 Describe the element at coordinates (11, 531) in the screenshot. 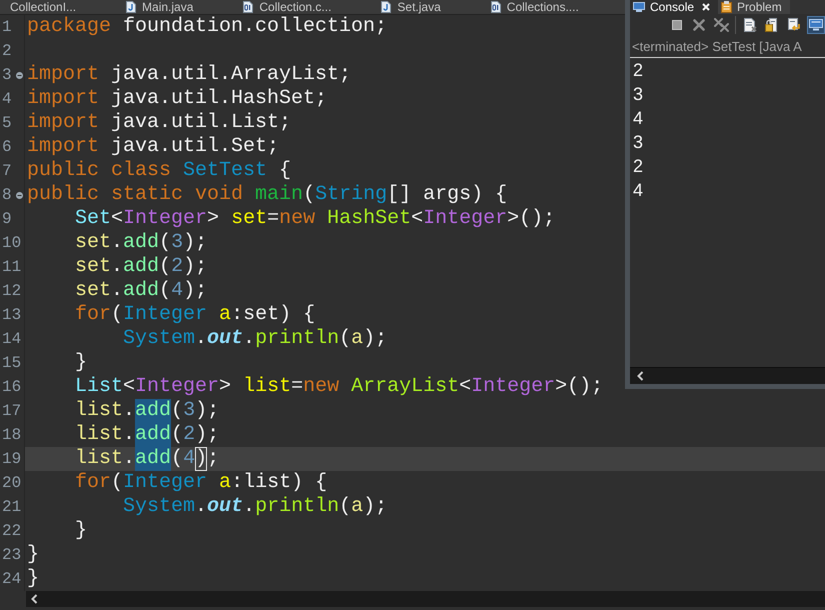

I see `line-number: 22` at that location.